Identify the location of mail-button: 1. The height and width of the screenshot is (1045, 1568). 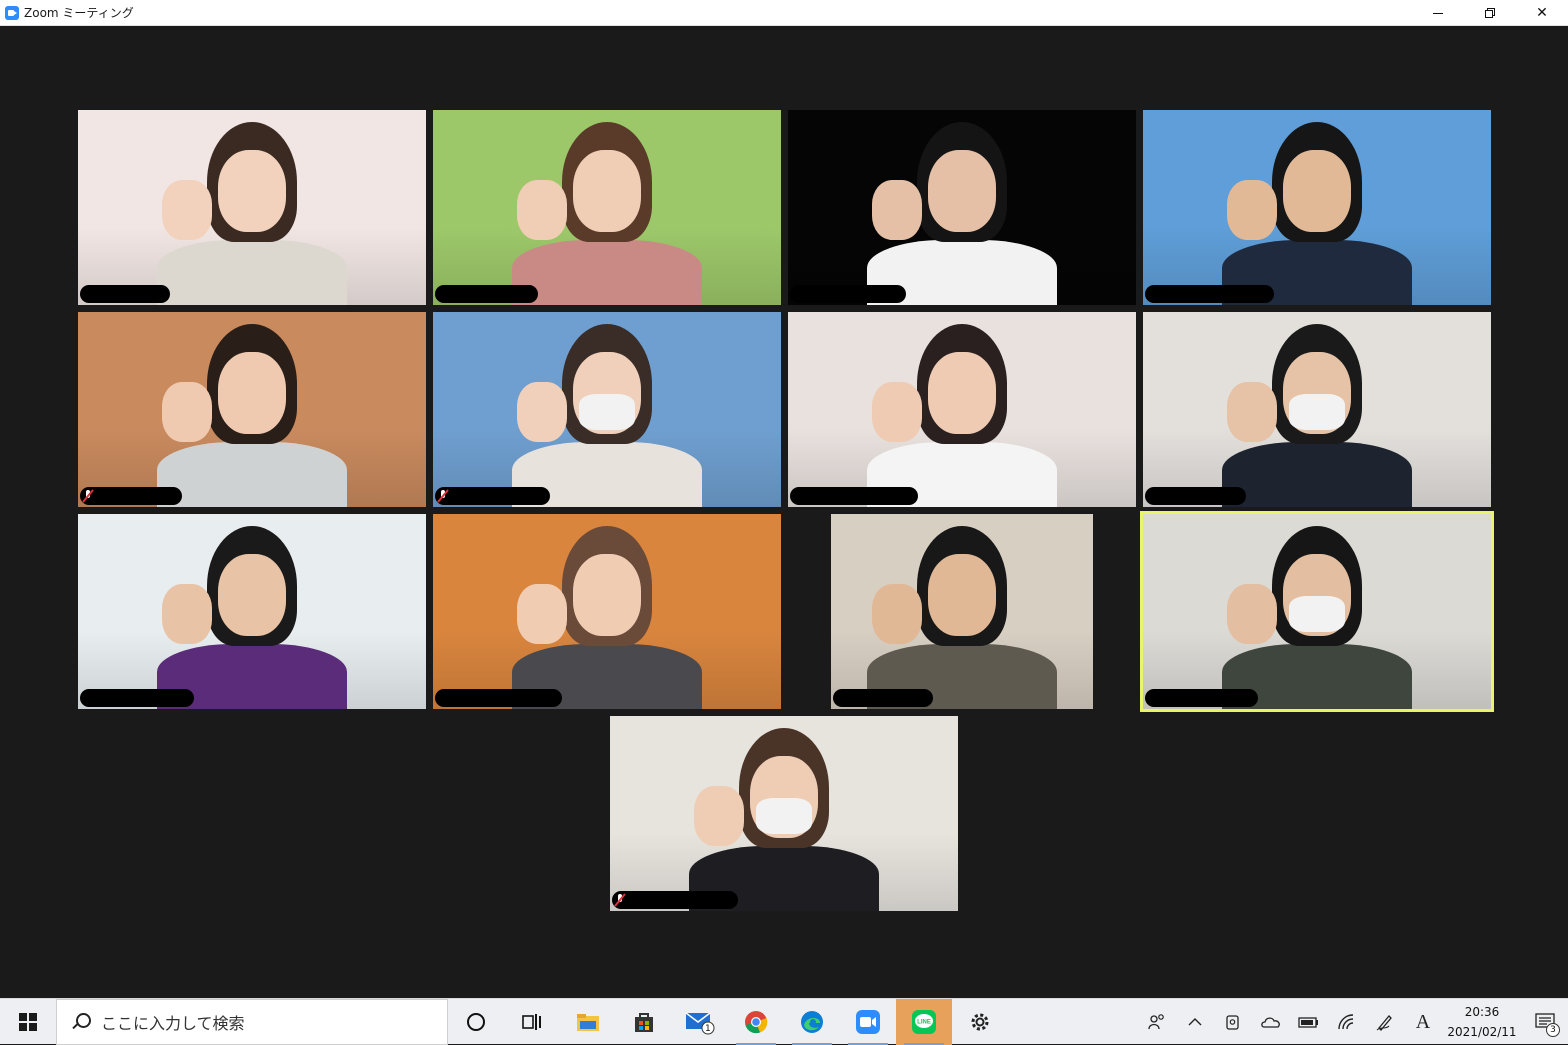
(700, 1022).